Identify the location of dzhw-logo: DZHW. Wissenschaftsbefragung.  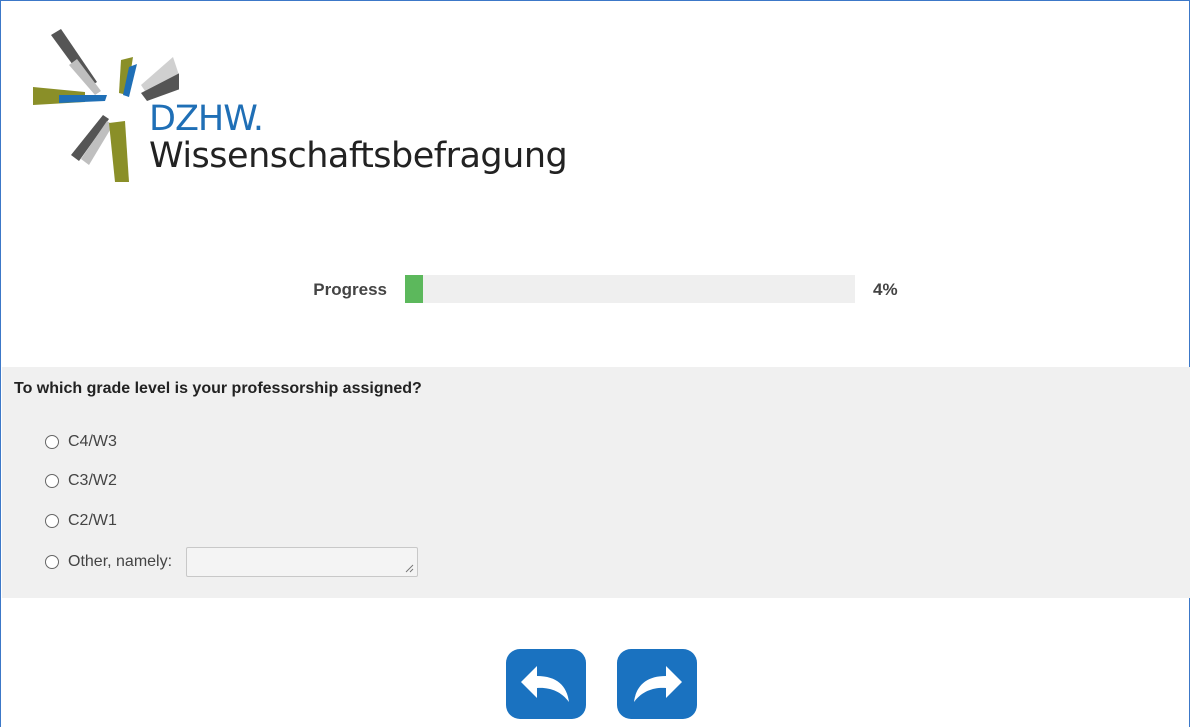
(309, 109).